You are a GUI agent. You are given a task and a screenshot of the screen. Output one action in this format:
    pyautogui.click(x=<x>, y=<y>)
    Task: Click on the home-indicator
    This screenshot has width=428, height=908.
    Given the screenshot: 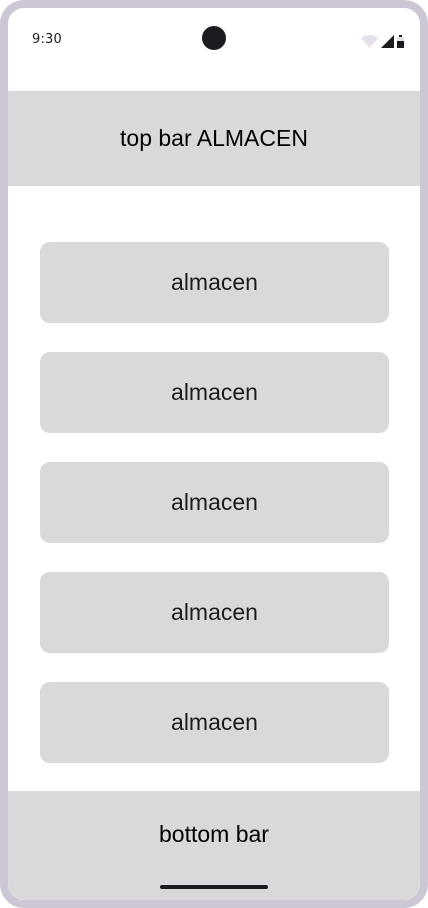 What is the action you would take?
    pyautogui.click(x=214, y=887)
    